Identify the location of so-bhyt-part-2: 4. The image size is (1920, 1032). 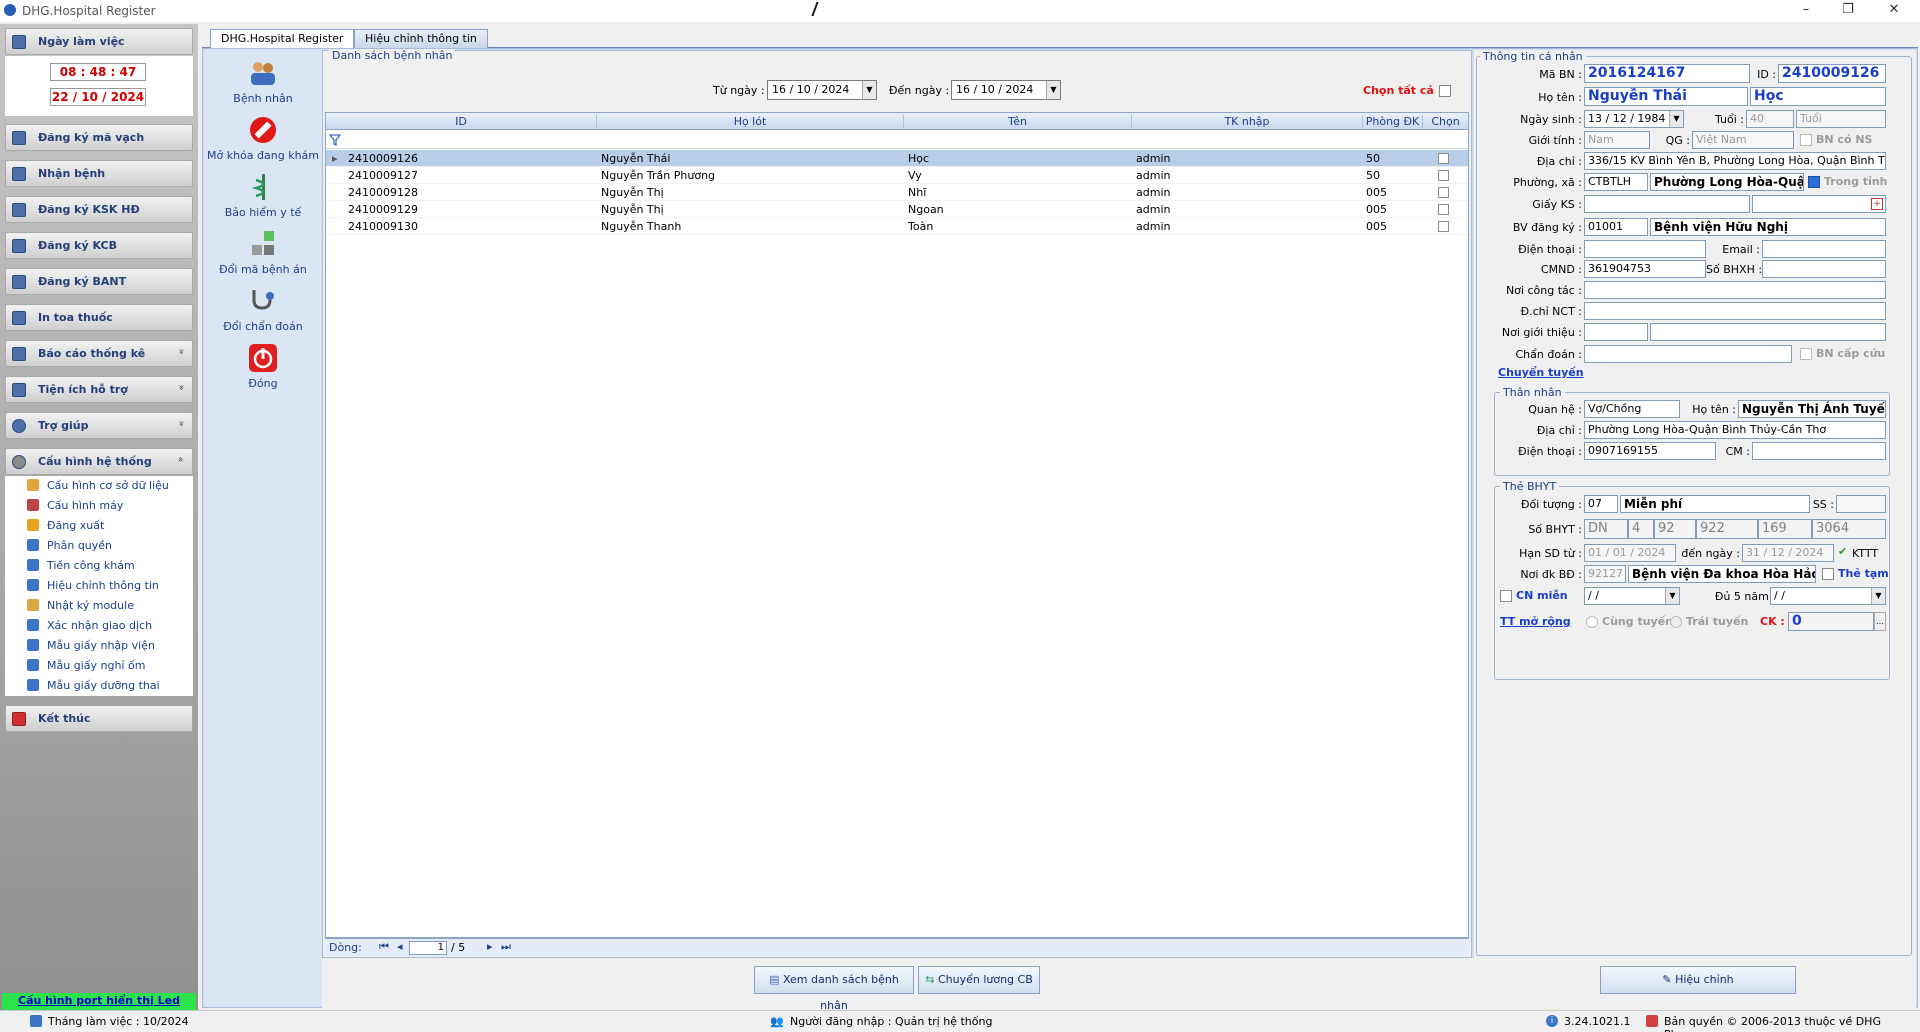
(1641, 529).